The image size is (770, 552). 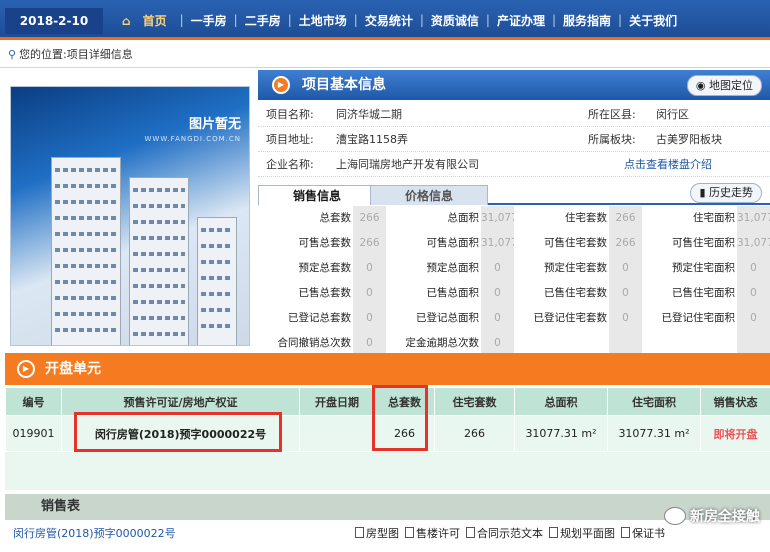 I want to click on stat-label: 可售住宅套数, so click(x=561, y=243).